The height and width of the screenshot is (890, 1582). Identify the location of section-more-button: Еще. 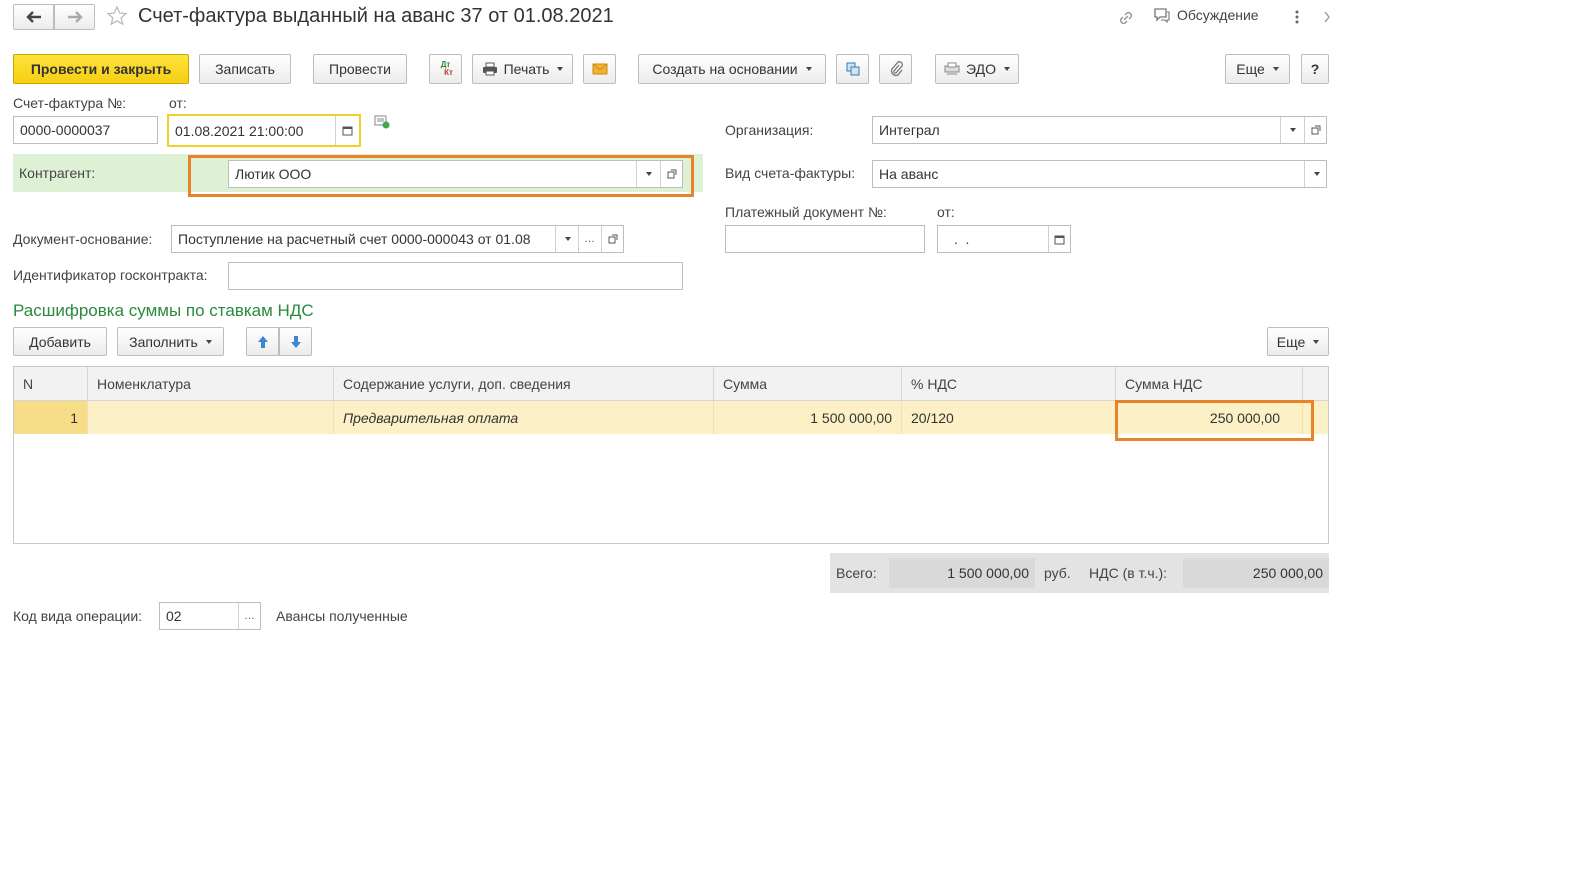
(1298, 341).